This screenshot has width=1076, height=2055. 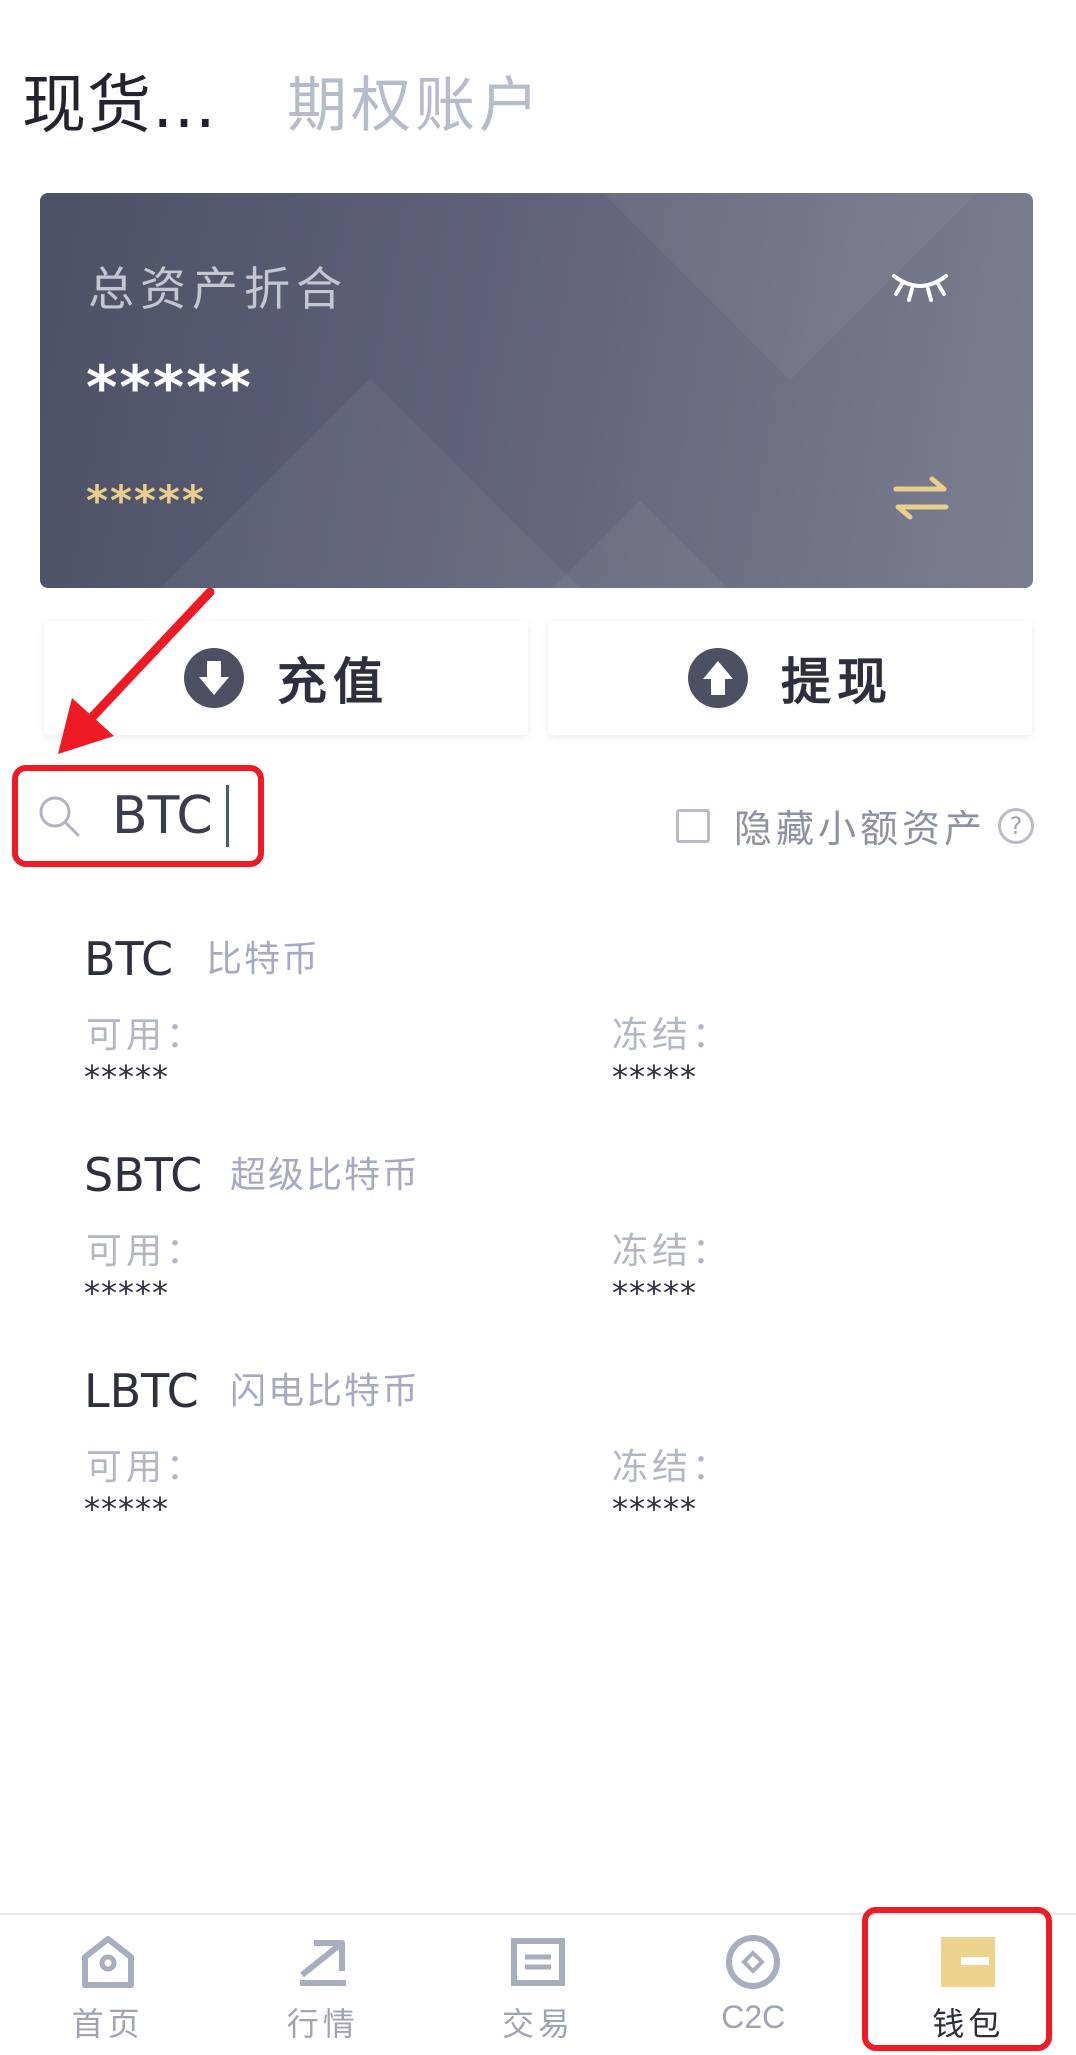 I want to click on search-input, so click(x=172, y=816).